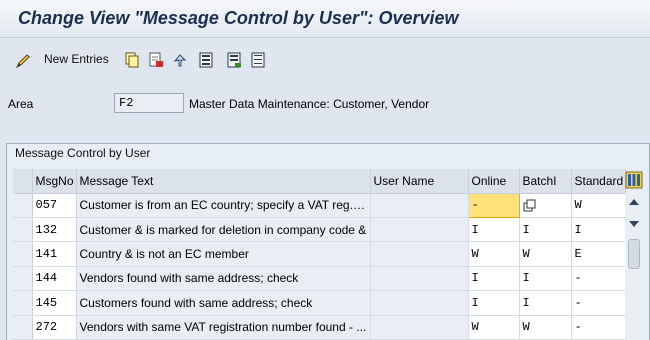 The image size is (650, 340). What do you see at coordinates (598, 230) in the screenshot?
I see `standard-cell: I` at bounding box center [598, 230].